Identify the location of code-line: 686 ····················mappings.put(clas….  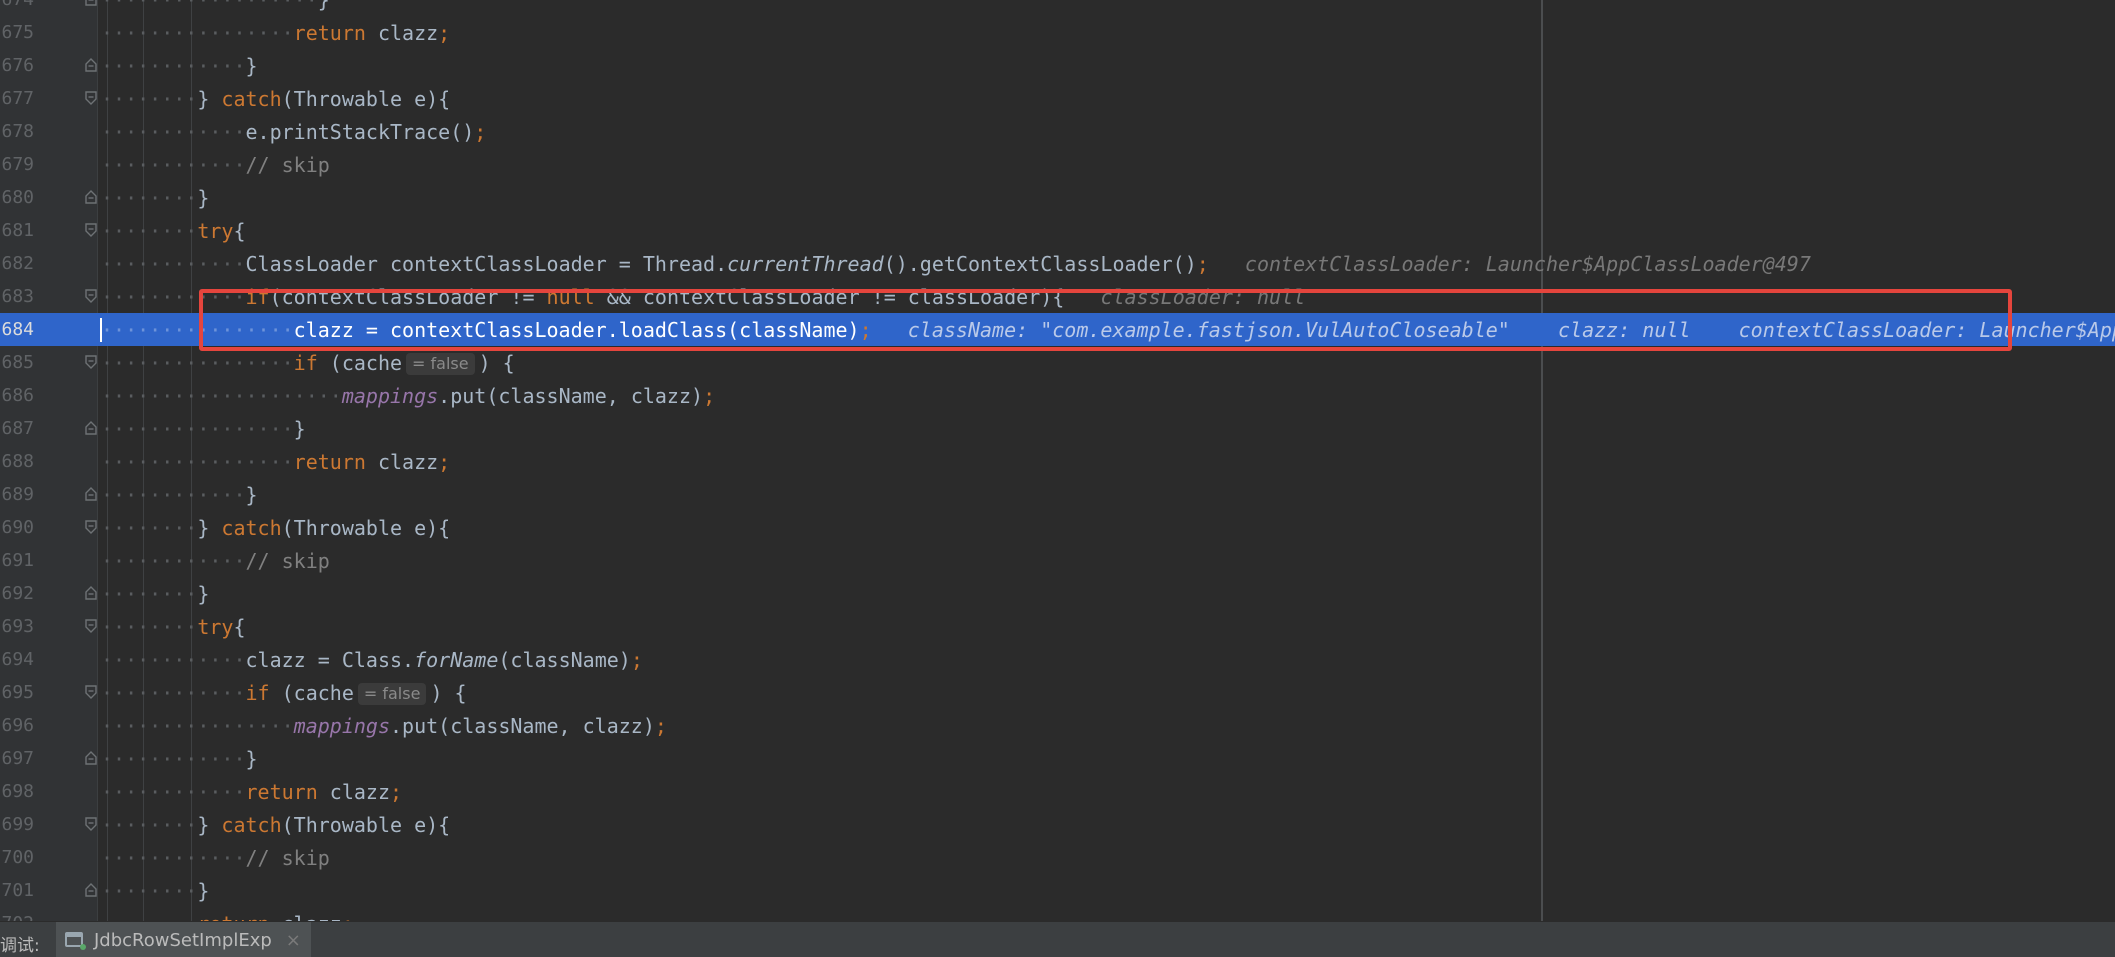
(1057, 395).